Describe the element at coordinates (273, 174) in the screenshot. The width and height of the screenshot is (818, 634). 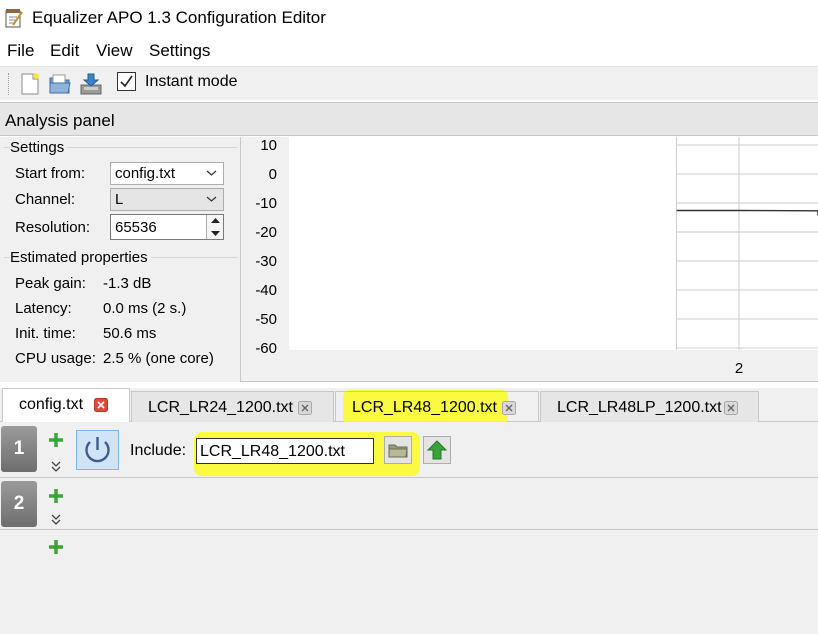
I see `y-tick-label: 0` at that location.